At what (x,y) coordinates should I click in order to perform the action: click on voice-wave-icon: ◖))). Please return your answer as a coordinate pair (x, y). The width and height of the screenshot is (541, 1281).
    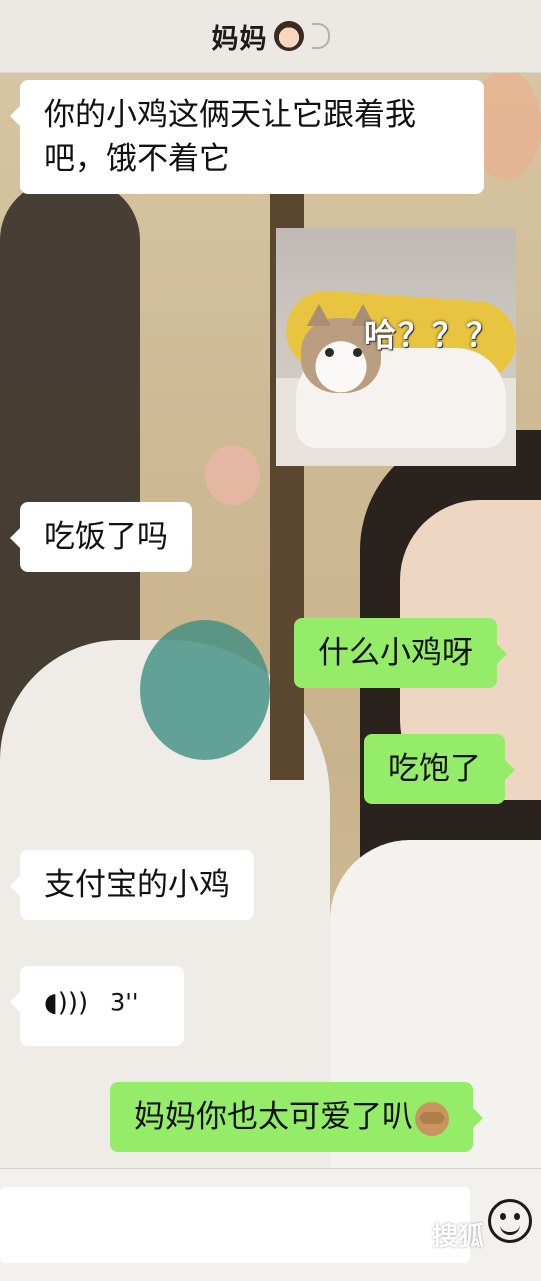
    Looking at the image, I should click on (66, 1002).